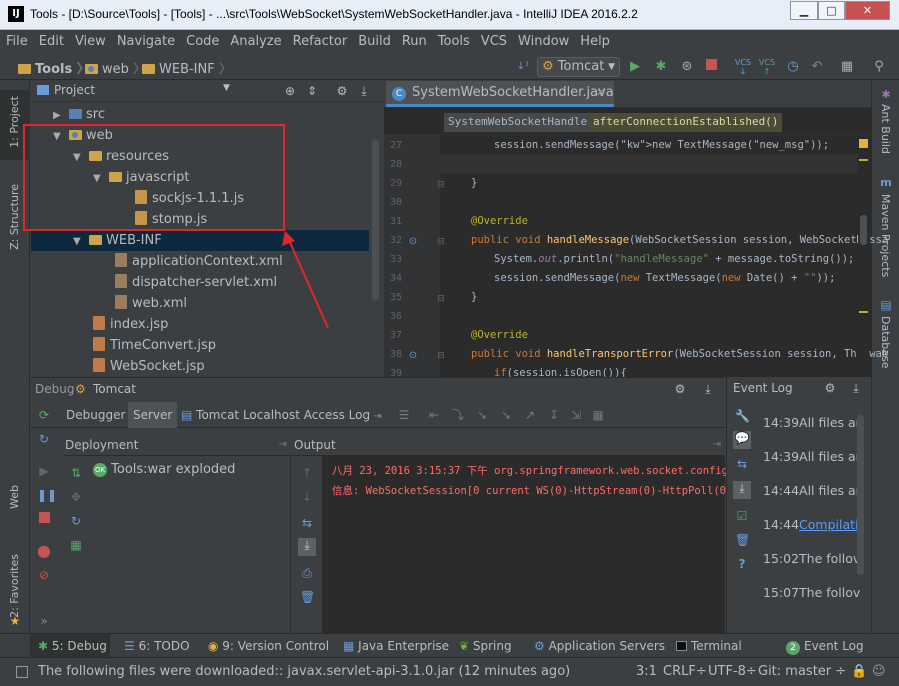  Describe the element at coordinates (307, 573) in the screenshot. I see `print-icon: ⎙` at that location.